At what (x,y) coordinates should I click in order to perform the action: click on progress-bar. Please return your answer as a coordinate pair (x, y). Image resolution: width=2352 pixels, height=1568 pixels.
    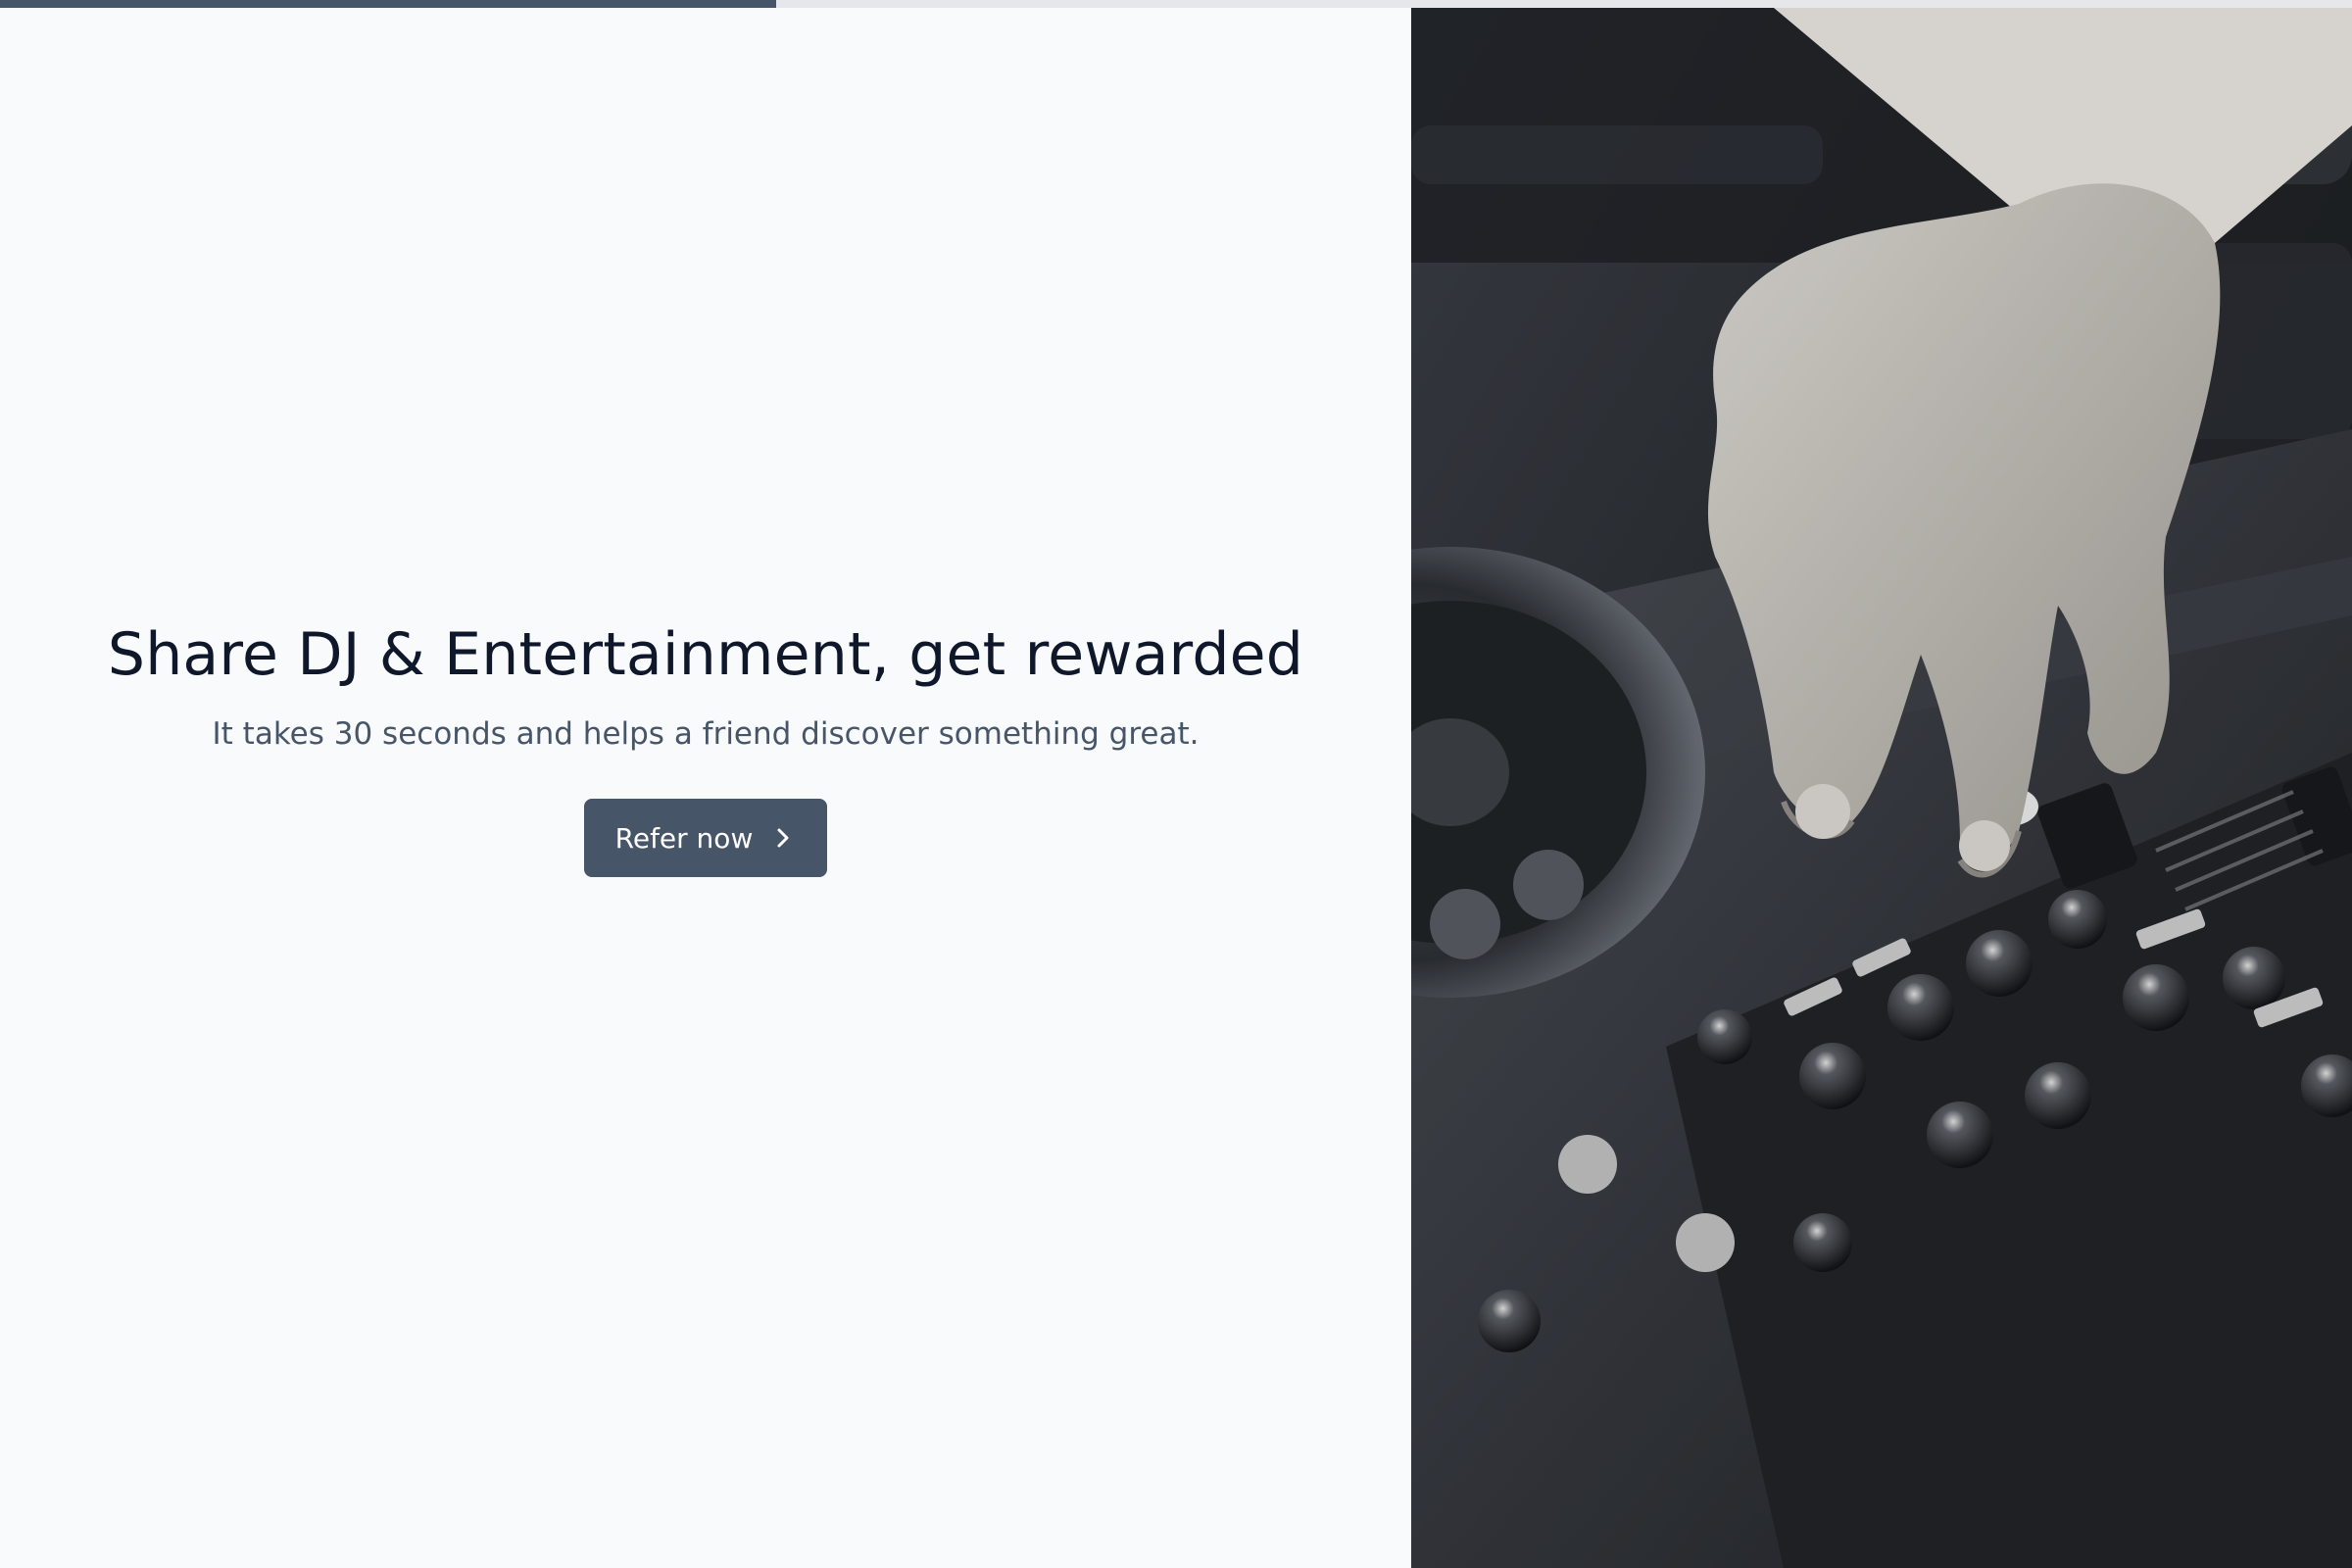
    Looking at the image, I should click on (1176, 4).